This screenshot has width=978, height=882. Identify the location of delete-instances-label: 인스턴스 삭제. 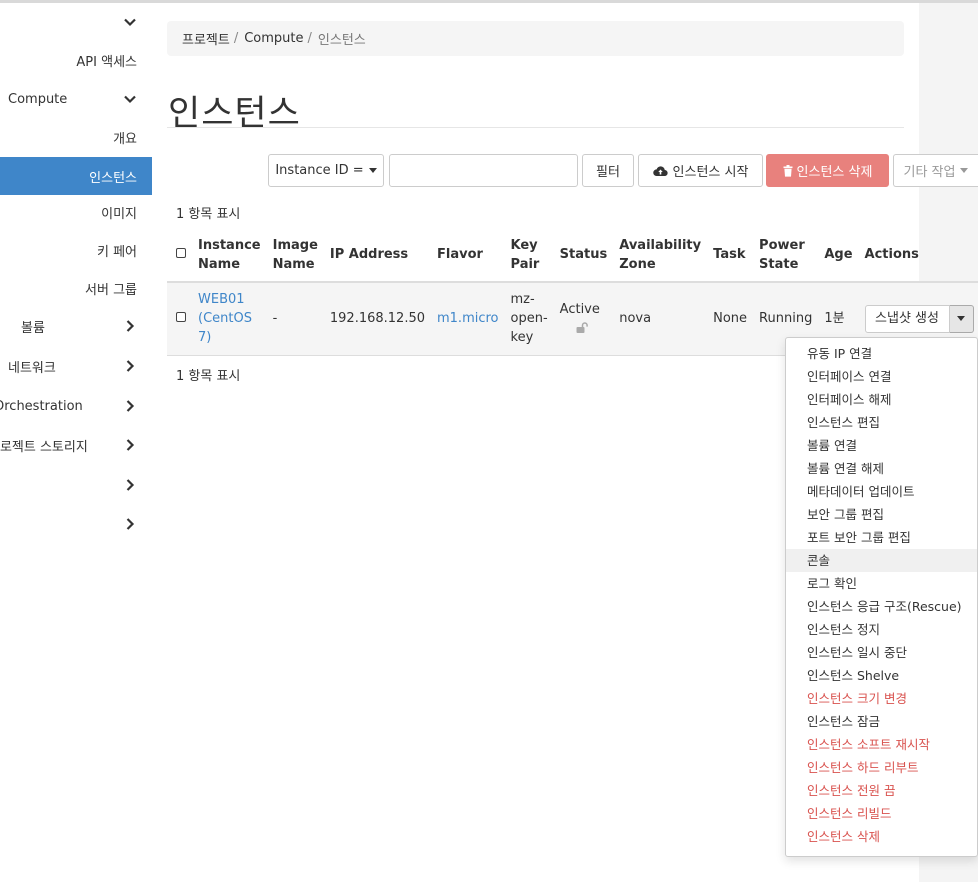
(834, 172).